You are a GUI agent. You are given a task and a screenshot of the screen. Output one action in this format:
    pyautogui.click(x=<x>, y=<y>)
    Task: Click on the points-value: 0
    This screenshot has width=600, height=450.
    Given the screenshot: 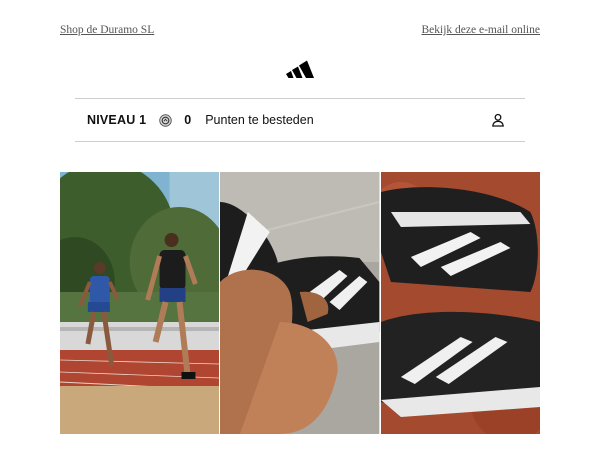 What is the action you would take?
    pyautogui.click(x=188, y=120)
    